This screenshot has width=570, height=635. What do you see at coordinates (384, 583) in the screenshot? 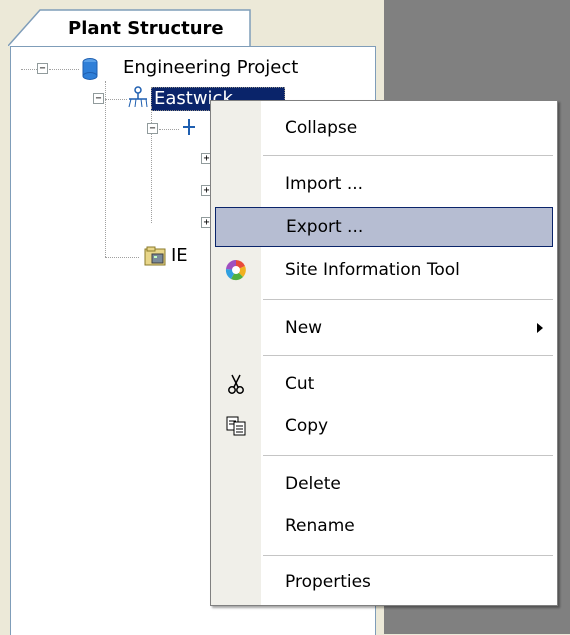
I see `menu-item-properties: Properties` at bounding box center [384, 583].